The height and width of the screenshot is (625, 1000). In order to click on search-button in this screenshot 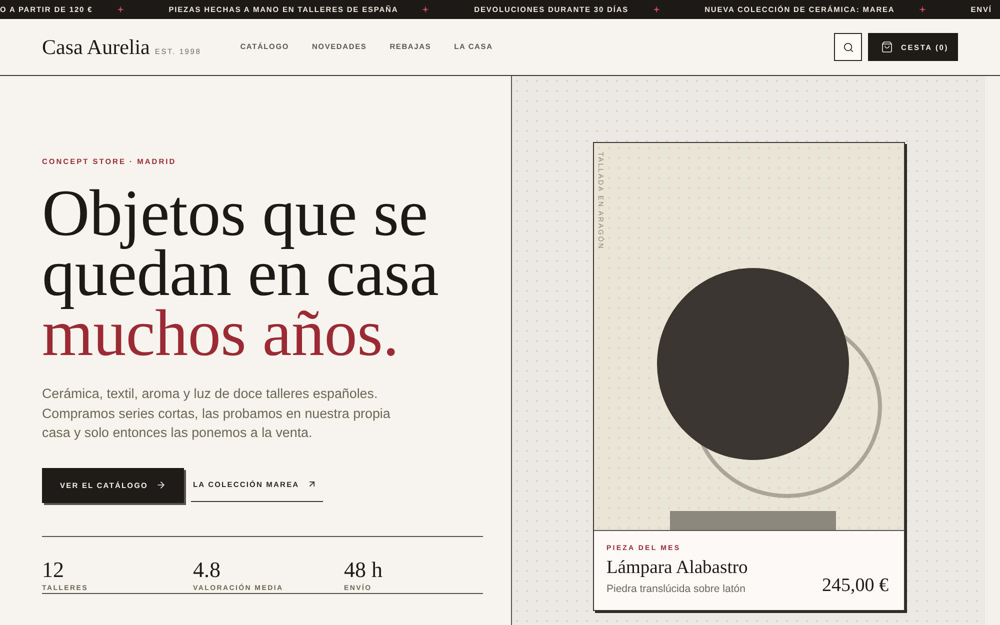, I will do `click(848, 47)`.